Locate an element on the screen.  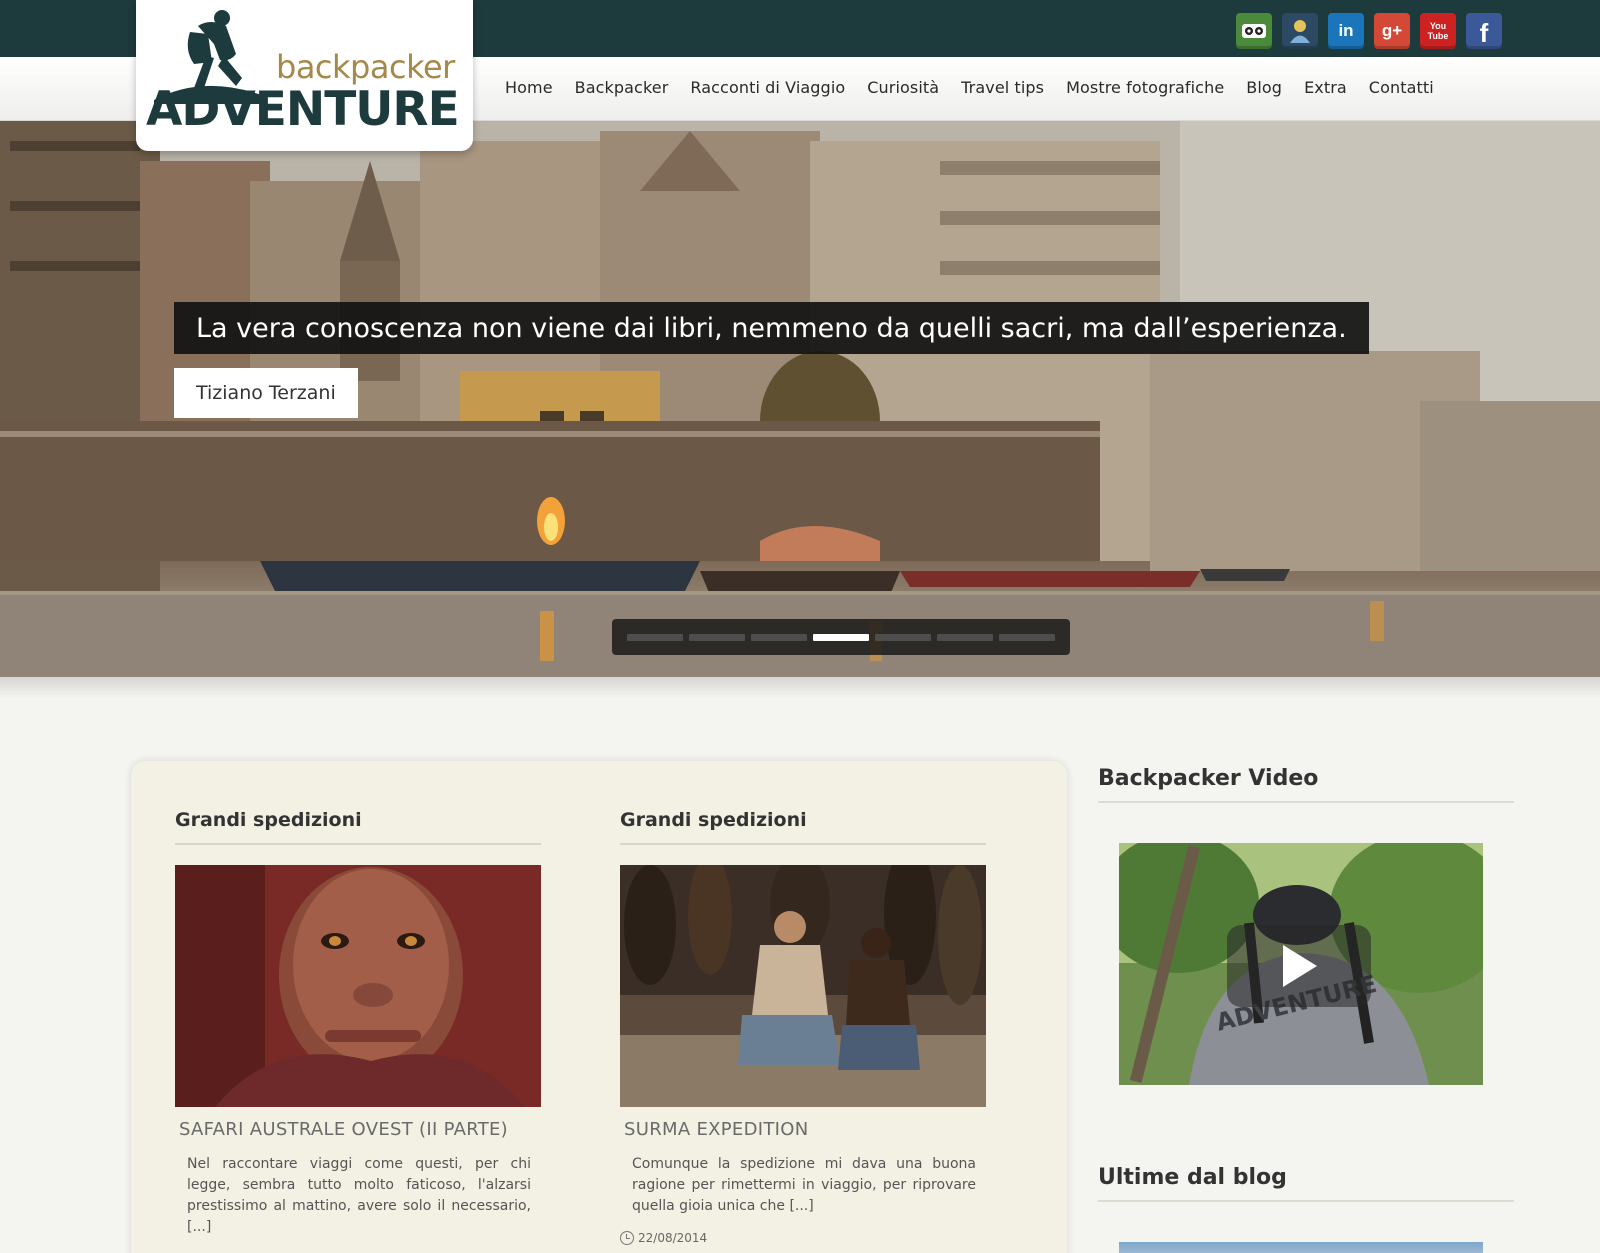
facebook-icon: f is located at coordinates (1484, 31).